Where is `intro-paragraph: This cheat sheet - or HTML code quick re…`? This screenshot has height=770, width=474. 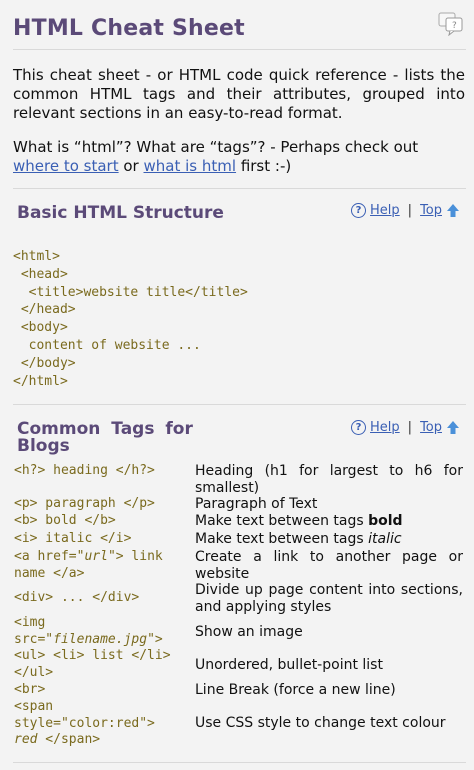 intro-paragraph: This cheat sheet - or HTML code quick re… is located at coordinates (239, 94).